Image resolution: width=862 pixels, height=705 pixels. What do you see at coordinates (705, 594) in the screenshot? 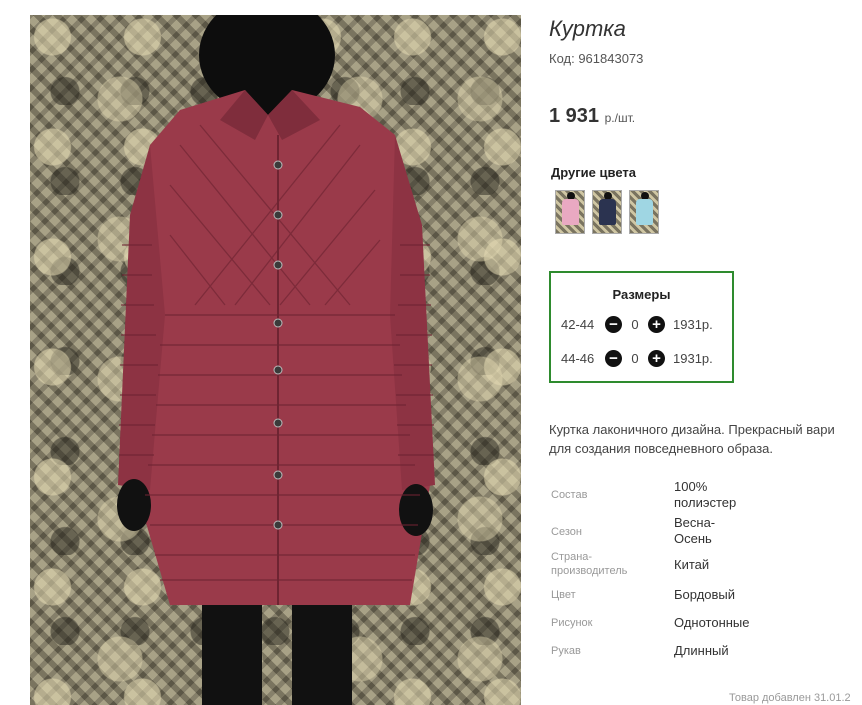
I see `property-value: Бордовый` at bounding box center [705, 594].